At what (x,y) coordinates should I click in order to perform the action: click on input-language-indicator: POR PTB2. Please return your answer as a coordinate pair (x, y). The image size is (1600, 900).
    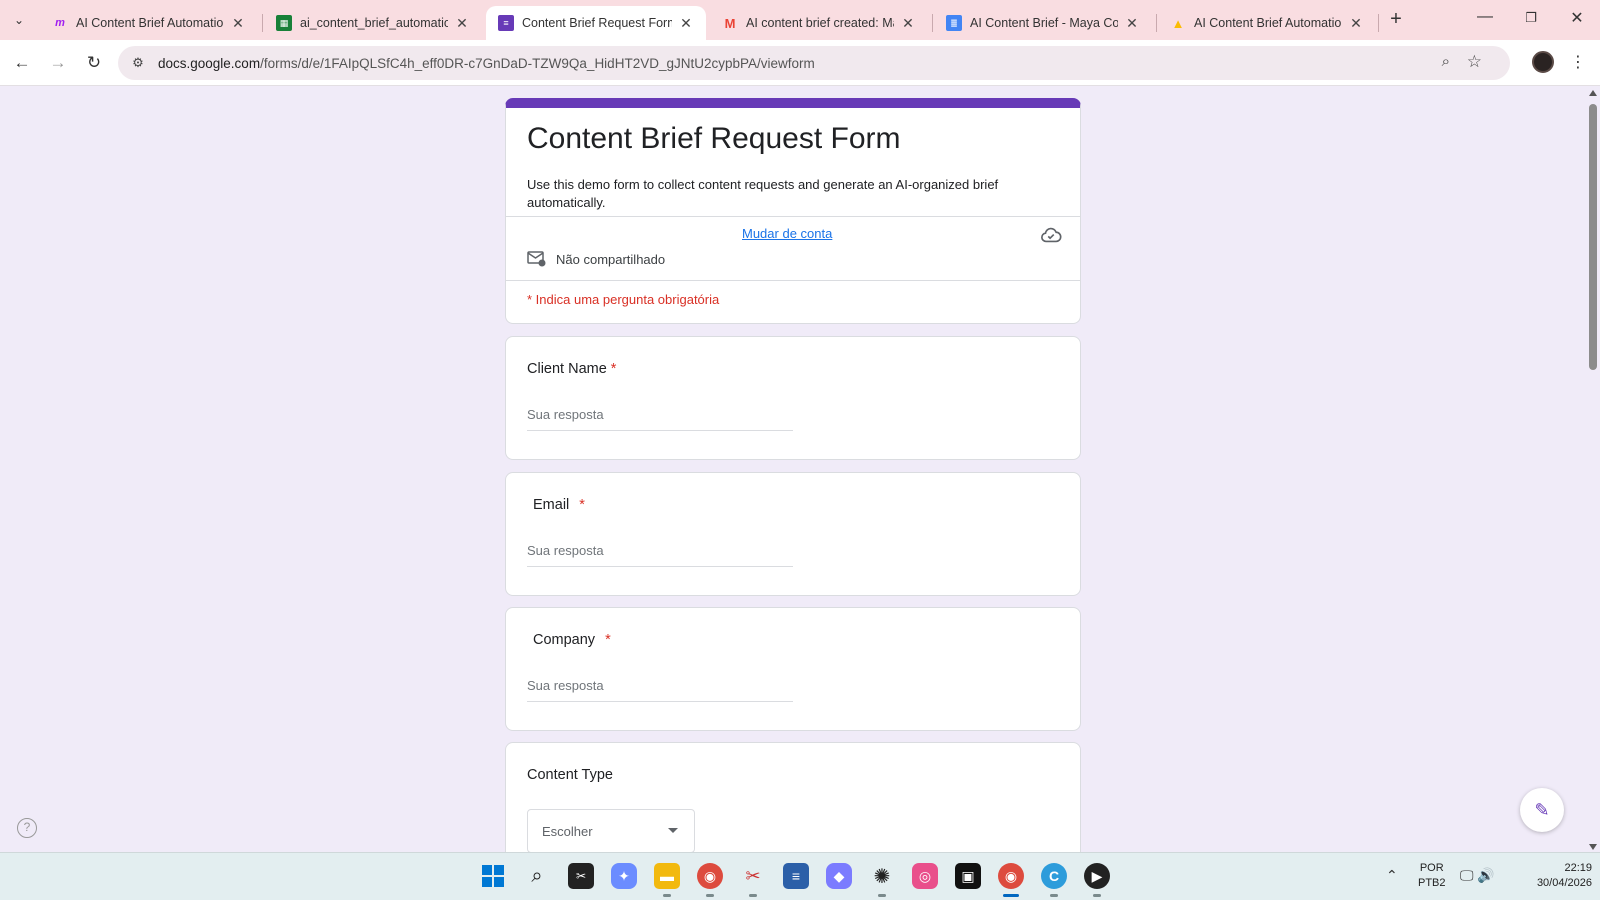
    Looking at the image, I should click on (1432, 876).